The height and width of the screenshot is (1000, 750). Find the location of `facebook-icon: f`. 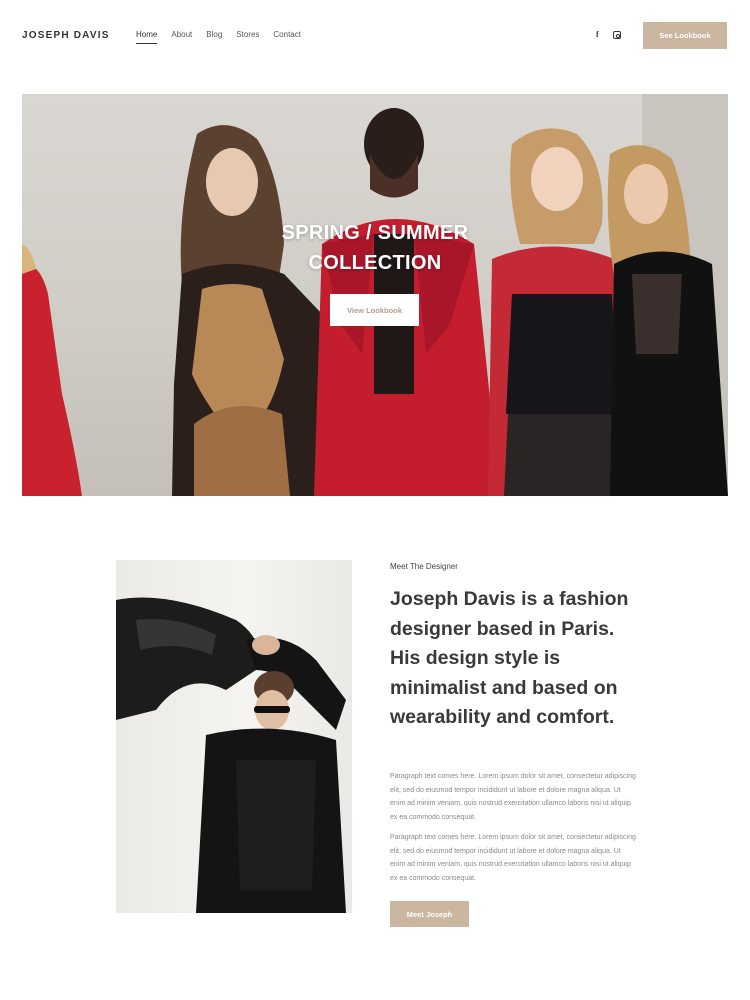

facebook-icon: f is located at coordinates (597, 34).